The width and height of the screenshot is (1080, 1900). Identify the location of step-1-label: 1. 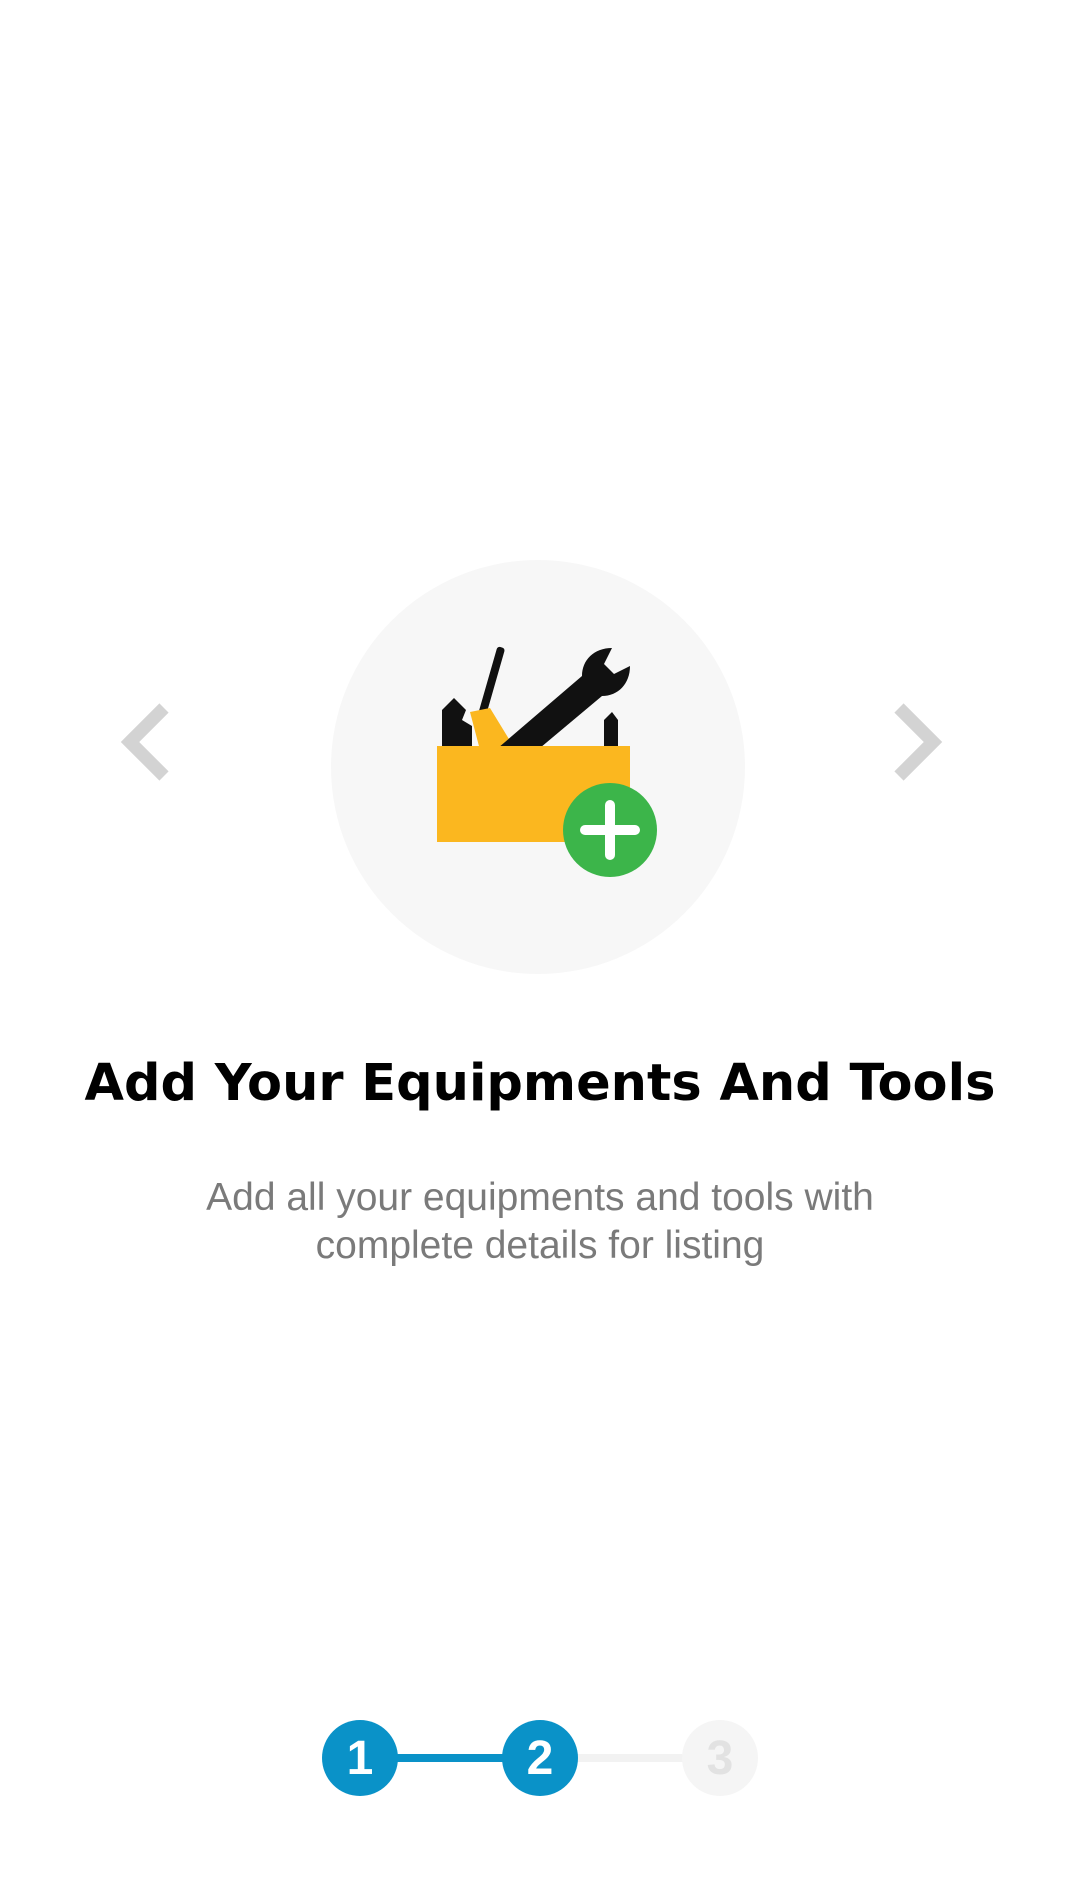
(360, 1758).